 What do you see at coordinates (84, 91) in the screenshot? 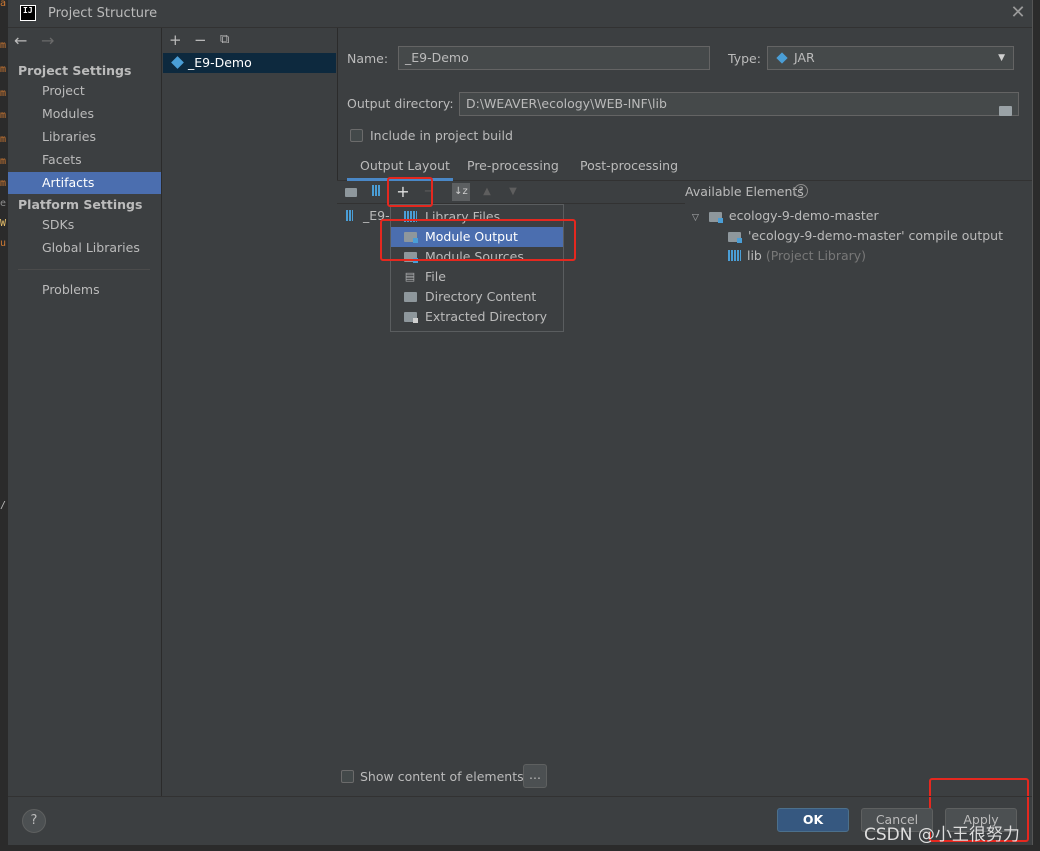
I see `sidebar-item-project: Project` at bounding box center [84, 91].